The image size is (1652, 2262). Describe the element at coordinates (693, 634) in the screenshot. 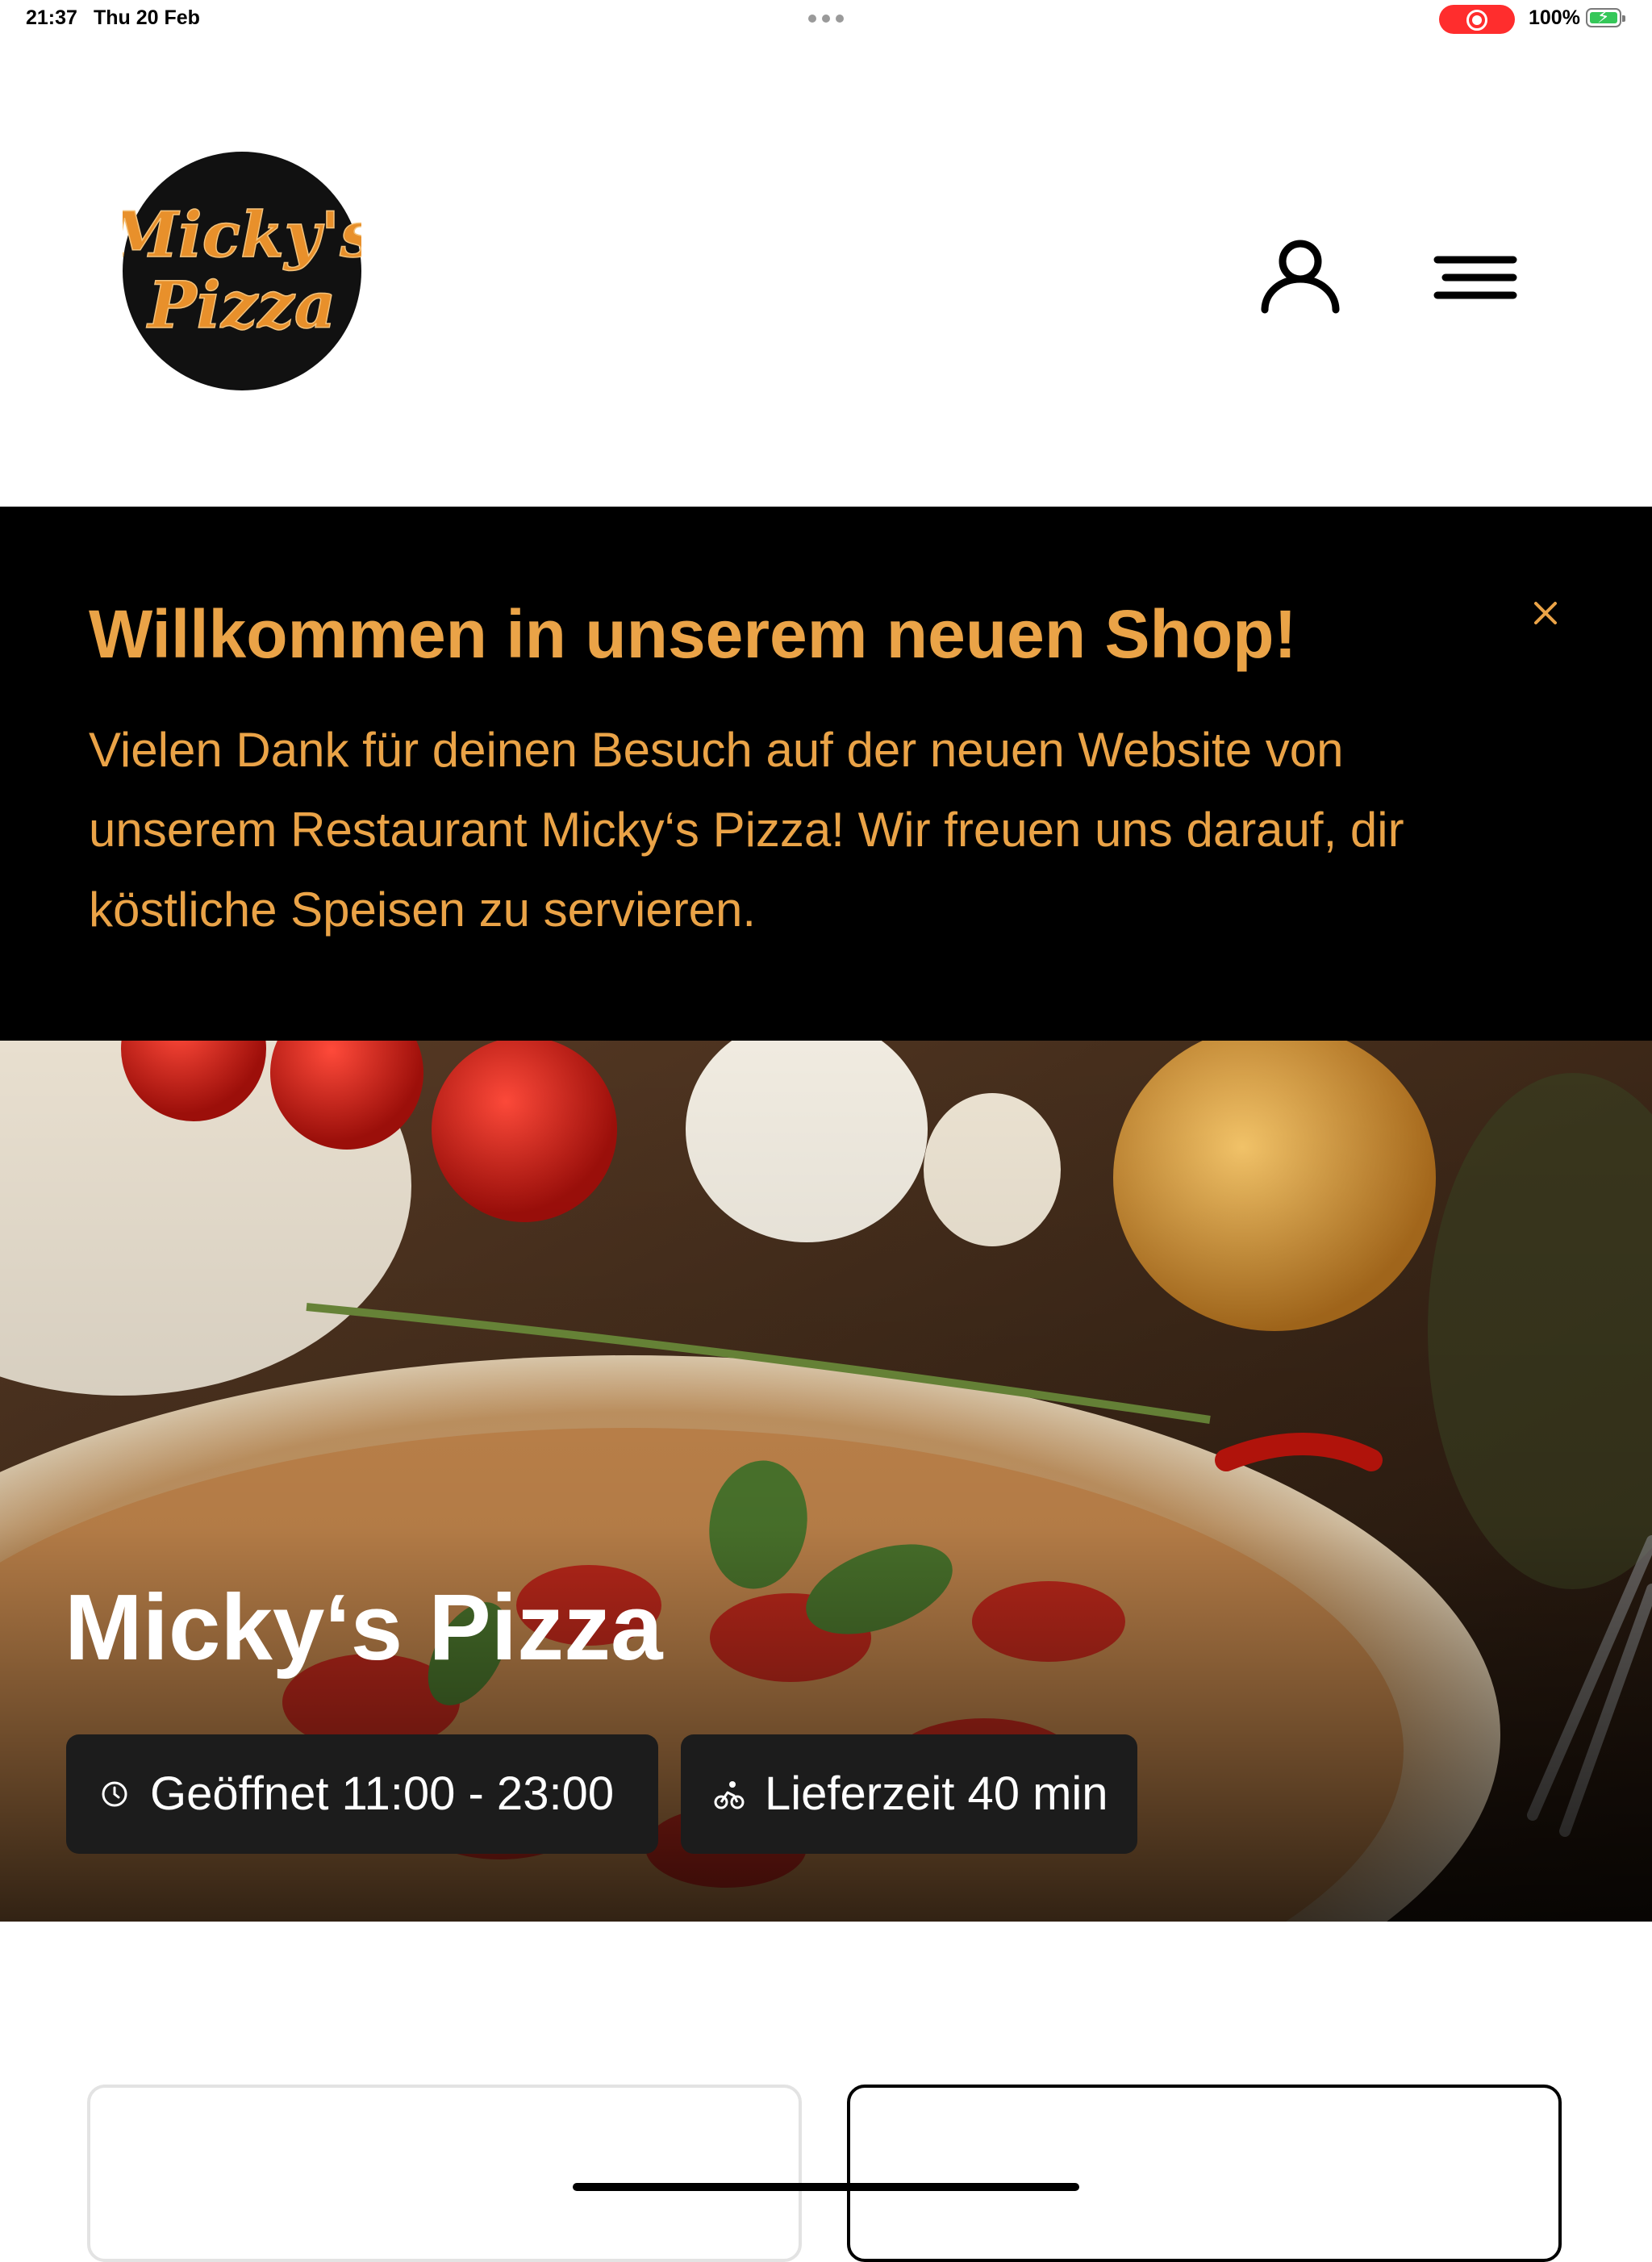

I see `banner-title: Willkommen in unserem neuen Shop!` at that location.